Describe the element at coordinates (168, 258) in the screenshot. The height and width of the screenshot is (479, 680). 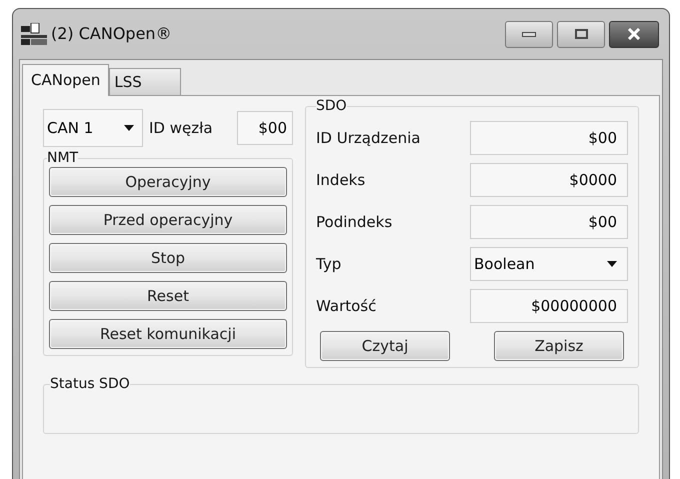
I see `nmt-button: Stop` at that location.